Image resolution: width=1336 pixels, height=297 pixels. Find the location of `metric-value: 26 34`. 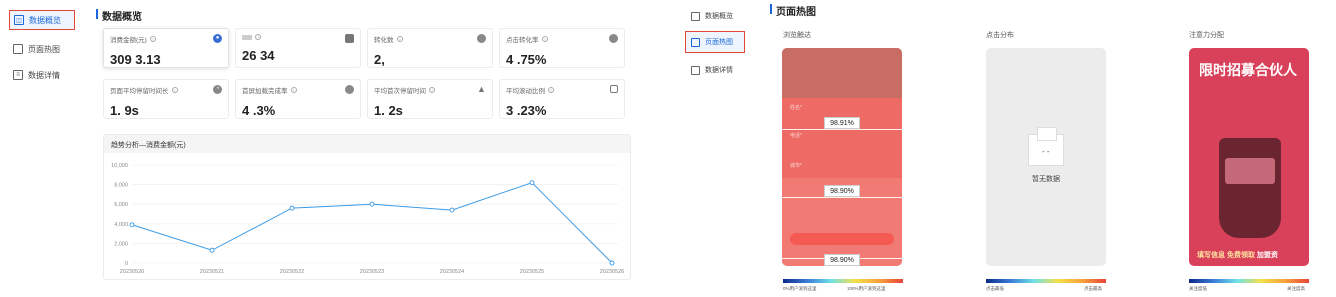

metric-value: 26 34 is located at coordinates (258, 55).